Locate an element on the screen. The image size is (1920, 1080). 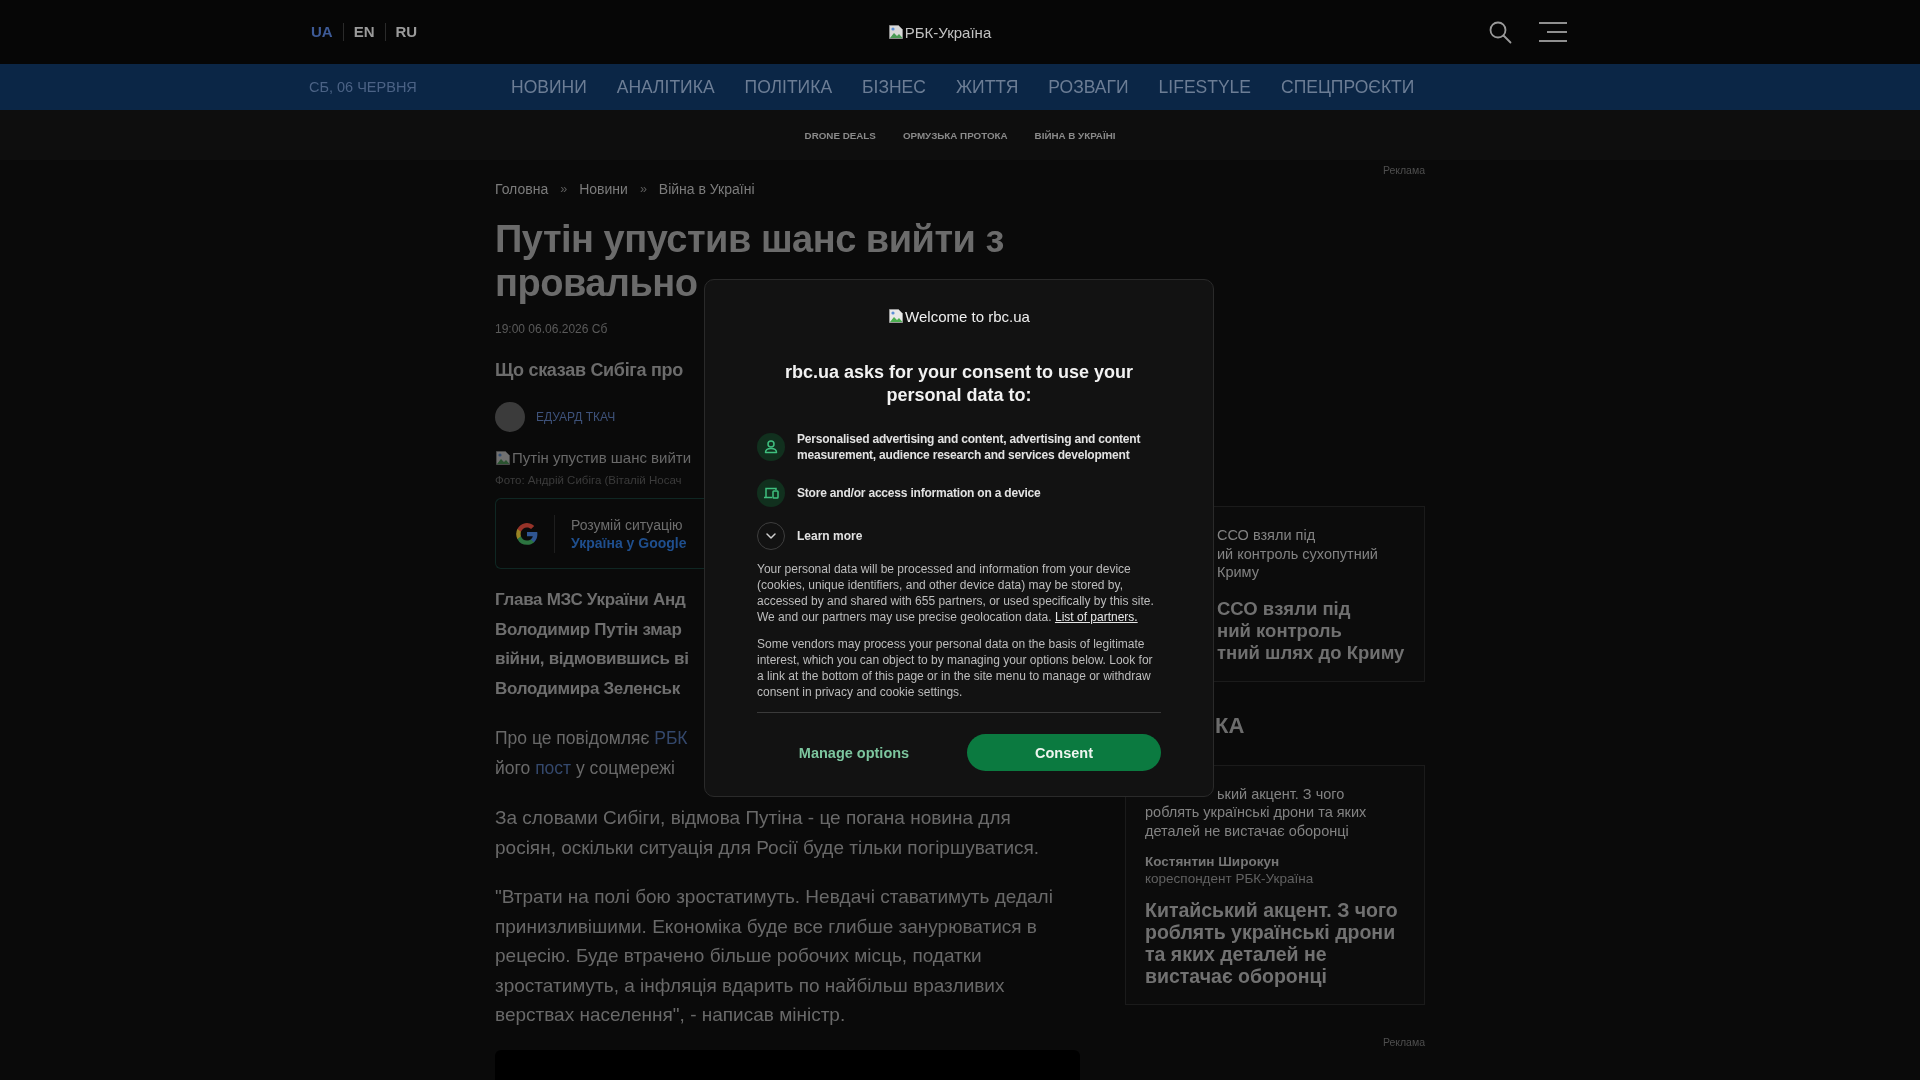
nav-link: ПОЛІТИКА is located at coordinates (788, 87).